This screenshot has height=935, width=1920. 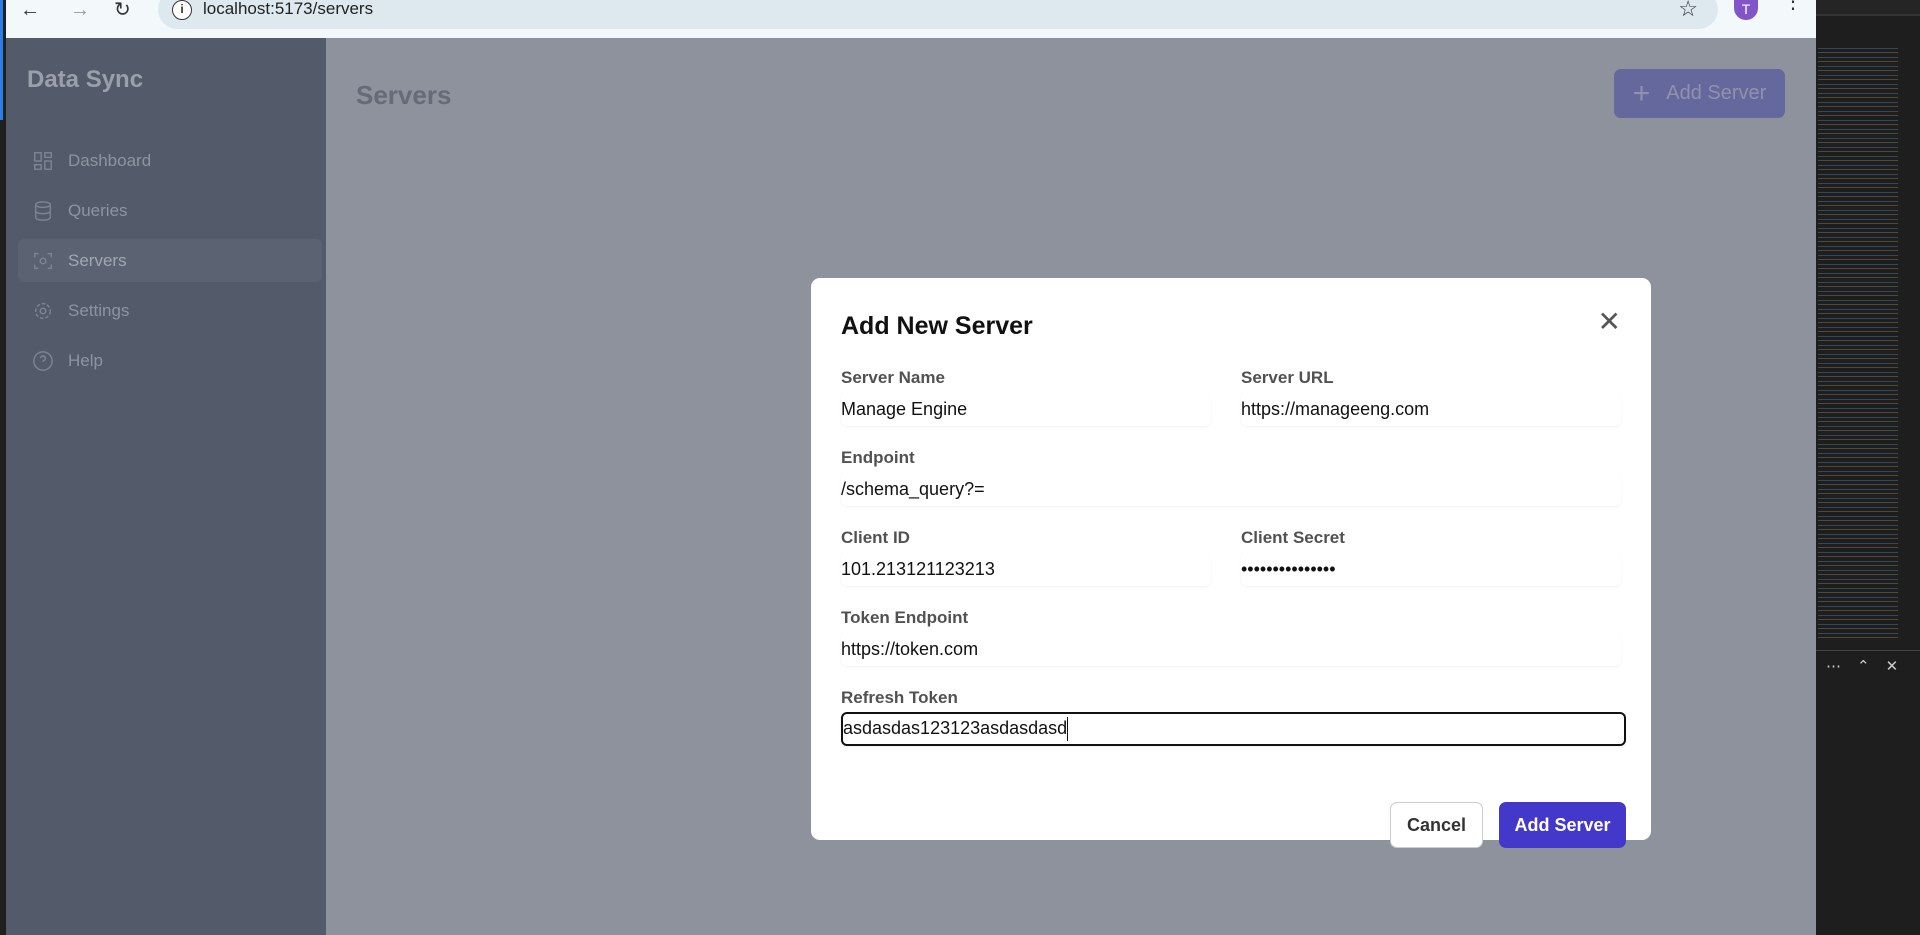 What do you see at coordinates (43, 310) in the screenshot?
I see `gear-icon` at bounding box center [43, 310].